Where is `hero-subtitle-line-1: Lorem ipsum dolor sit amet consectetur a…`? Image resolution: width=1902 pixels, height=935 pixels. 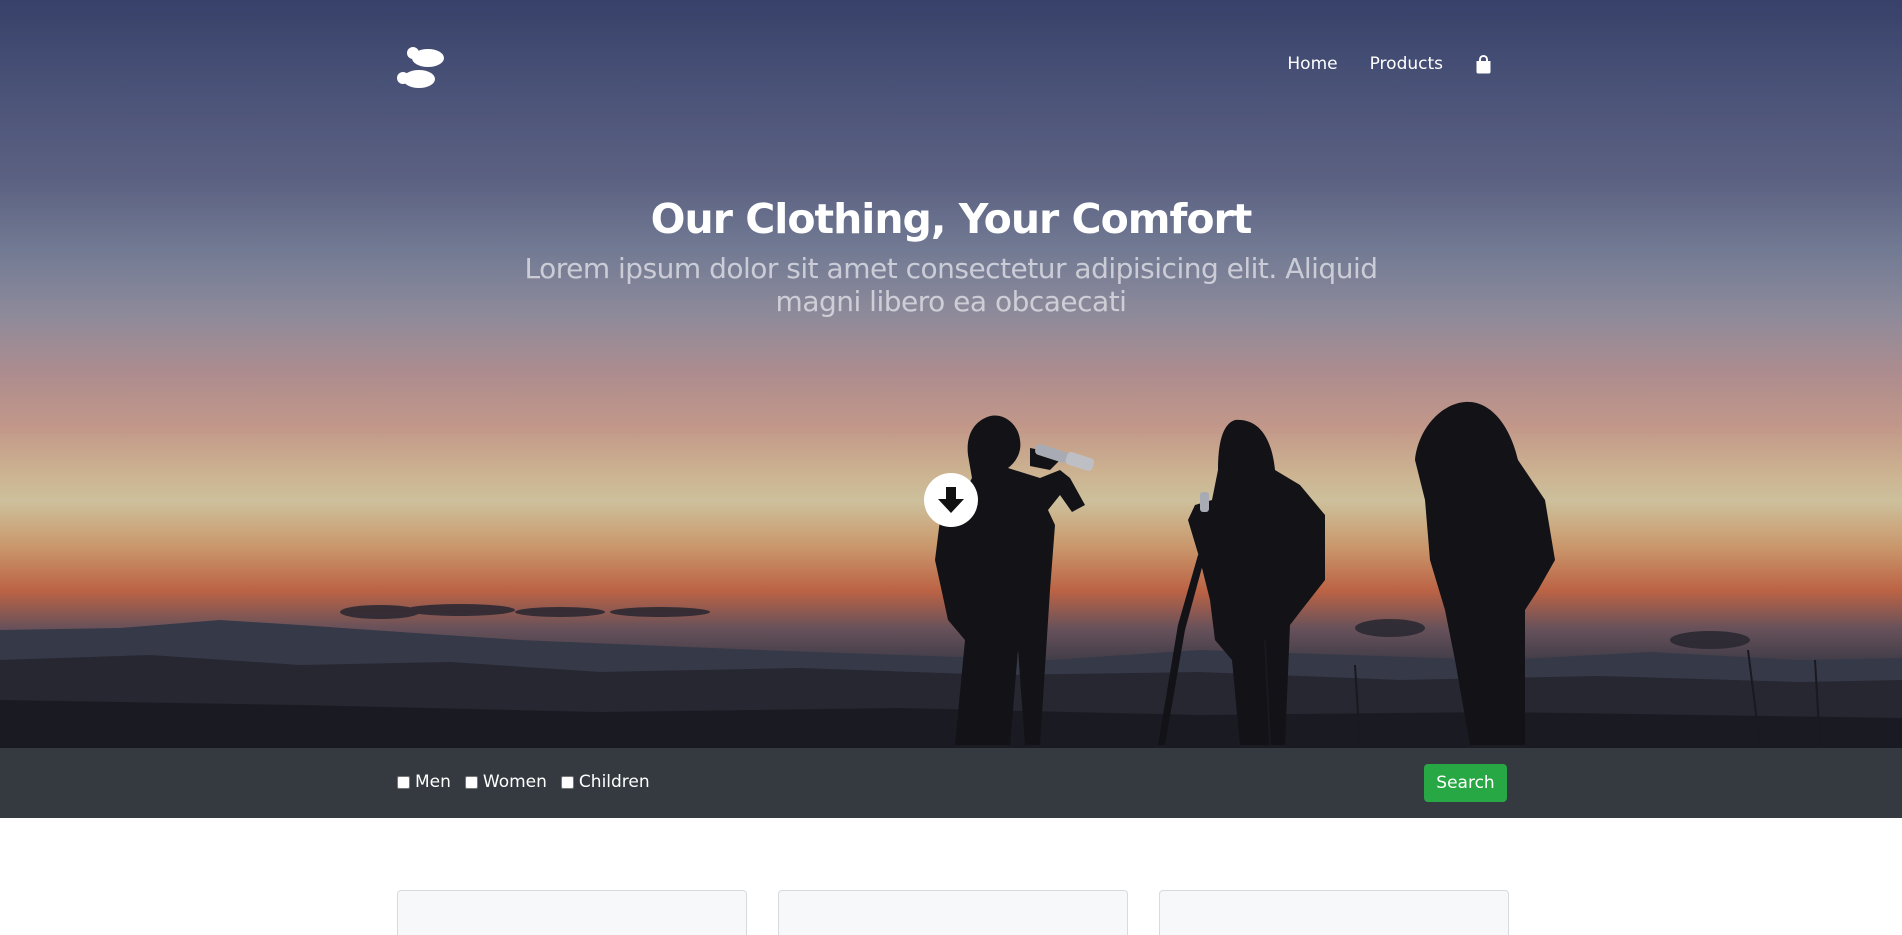
hero-subtitle-line-1: Lorem ipsum dolor sit amet consectetur a… is located at coordinates (951, 268).